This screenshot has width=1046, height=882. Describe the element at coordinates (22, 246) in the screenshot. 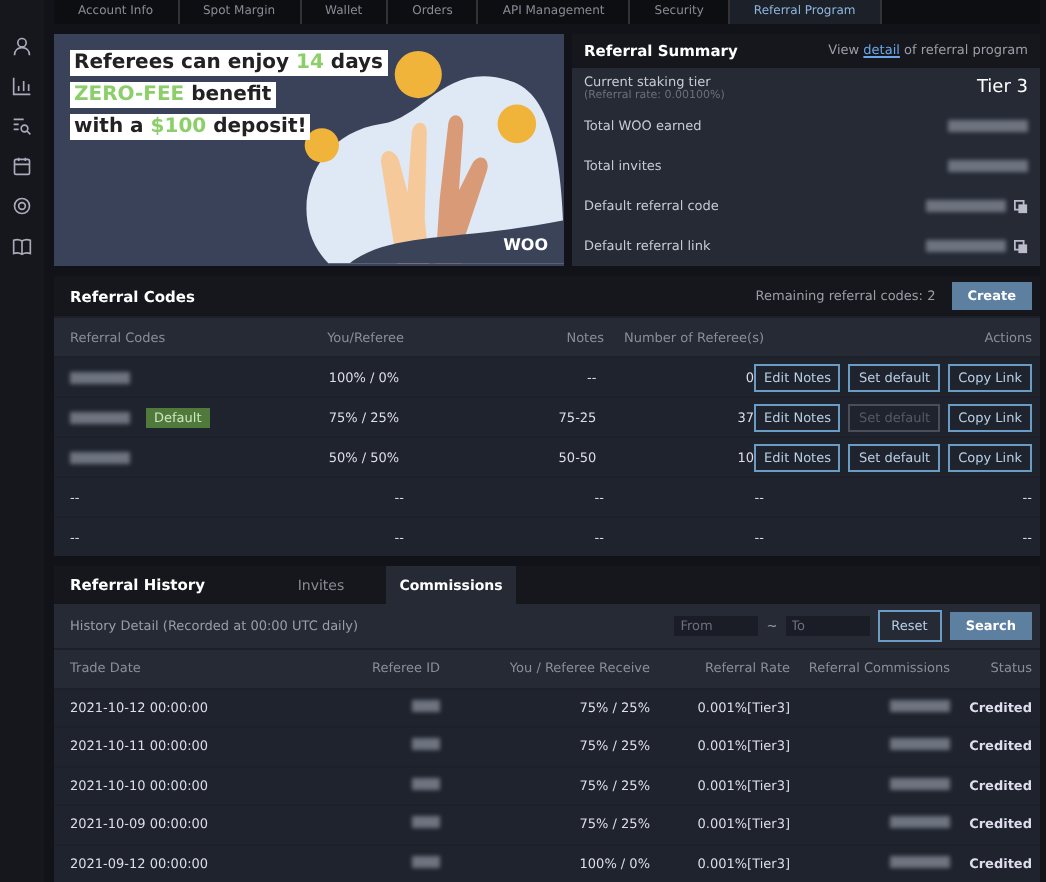

I see `book-icon` at that location.